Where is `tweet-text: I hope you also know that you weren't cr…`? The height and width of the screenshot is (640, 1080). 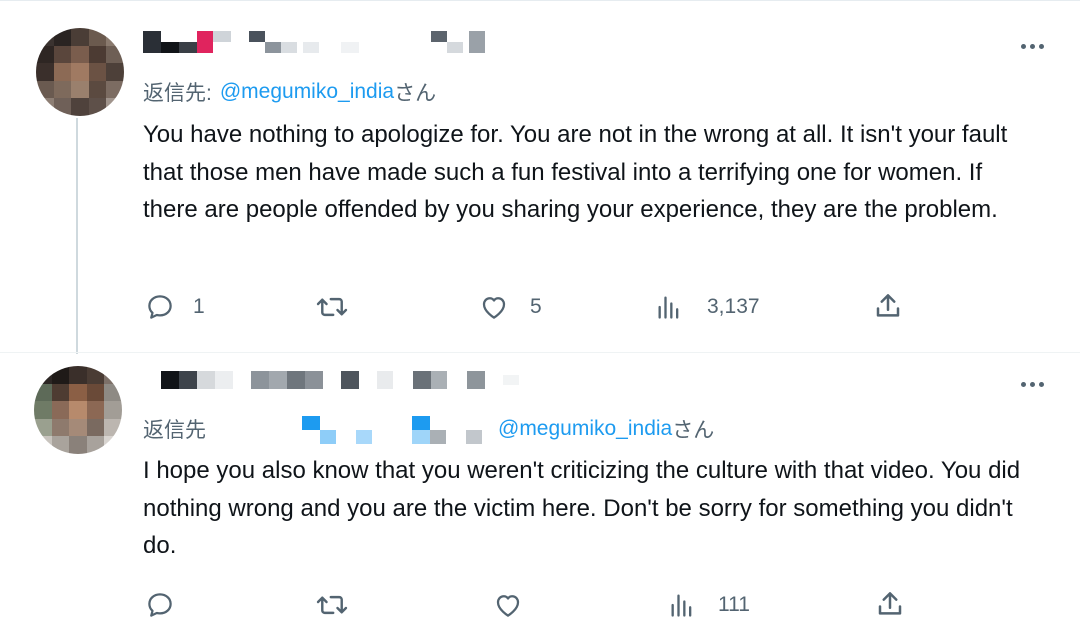 tweet-text: I hope you also know that you weren't cr… is located at coordinates (582, 508).